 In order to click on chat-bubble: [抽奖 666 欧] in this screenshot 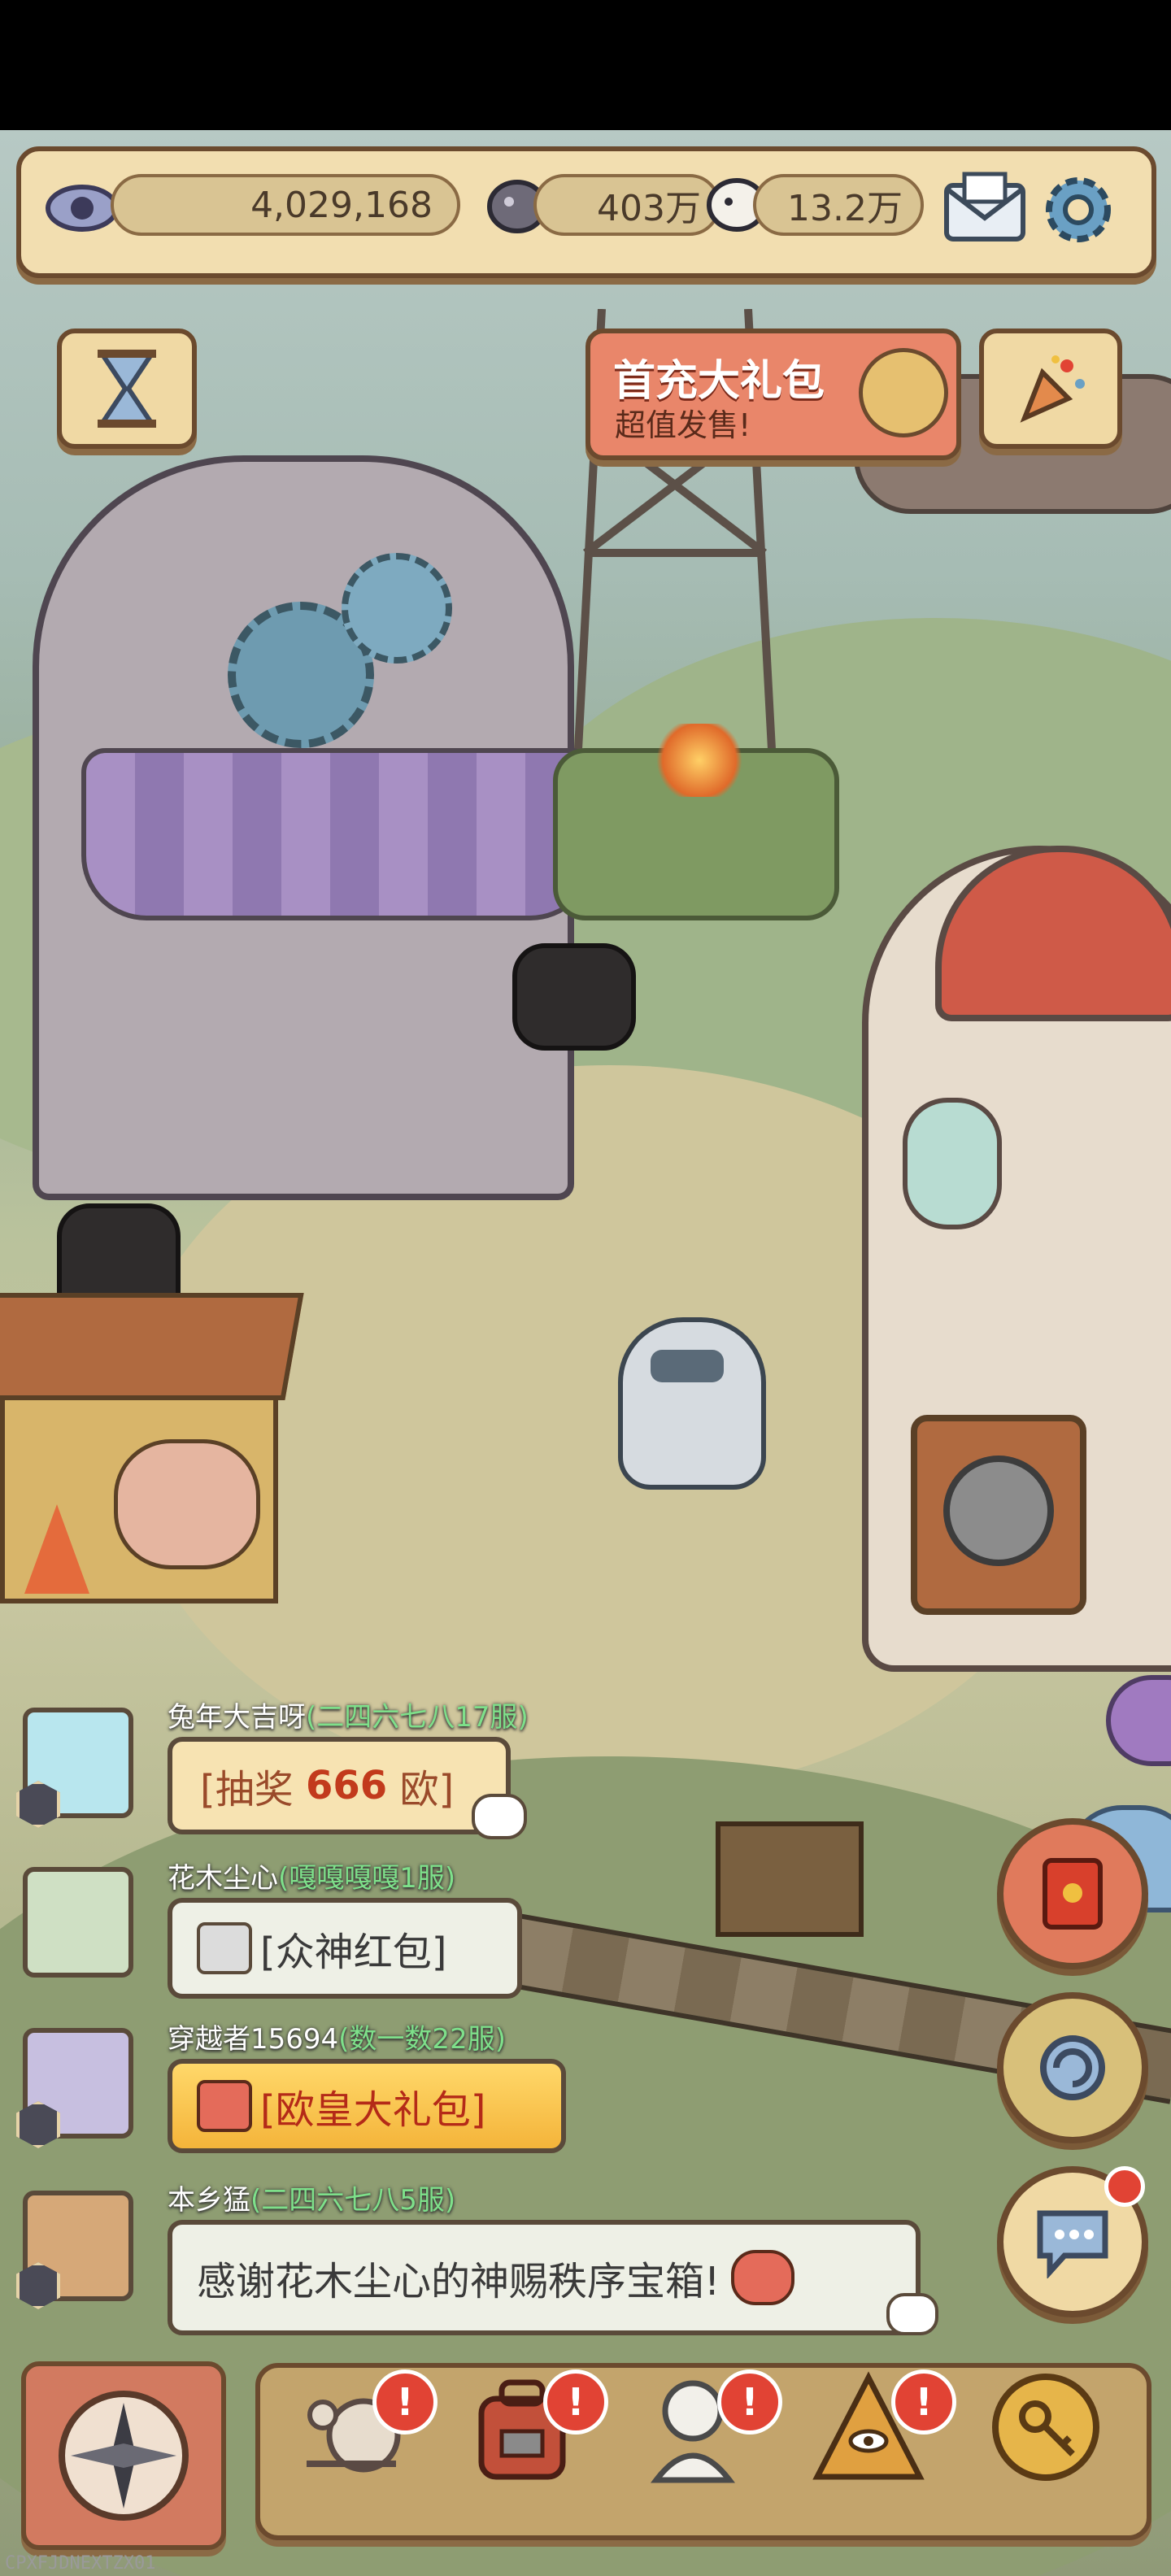, I will do `click(339, 1785)`.